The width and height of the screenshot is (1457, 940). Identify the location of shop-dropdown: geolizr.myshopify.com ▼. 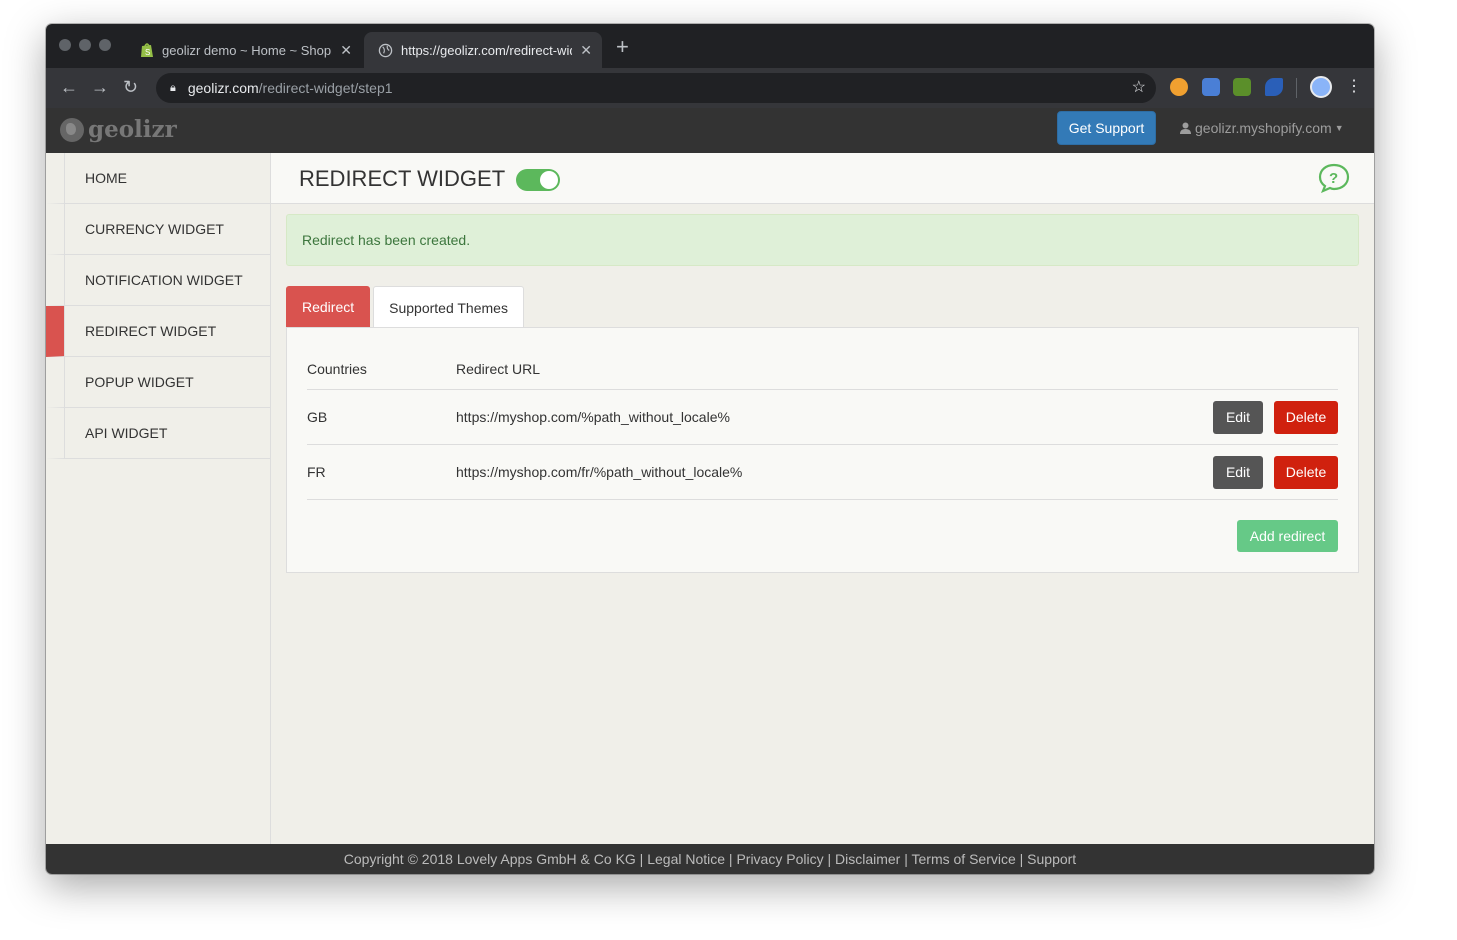
(1262, 128).